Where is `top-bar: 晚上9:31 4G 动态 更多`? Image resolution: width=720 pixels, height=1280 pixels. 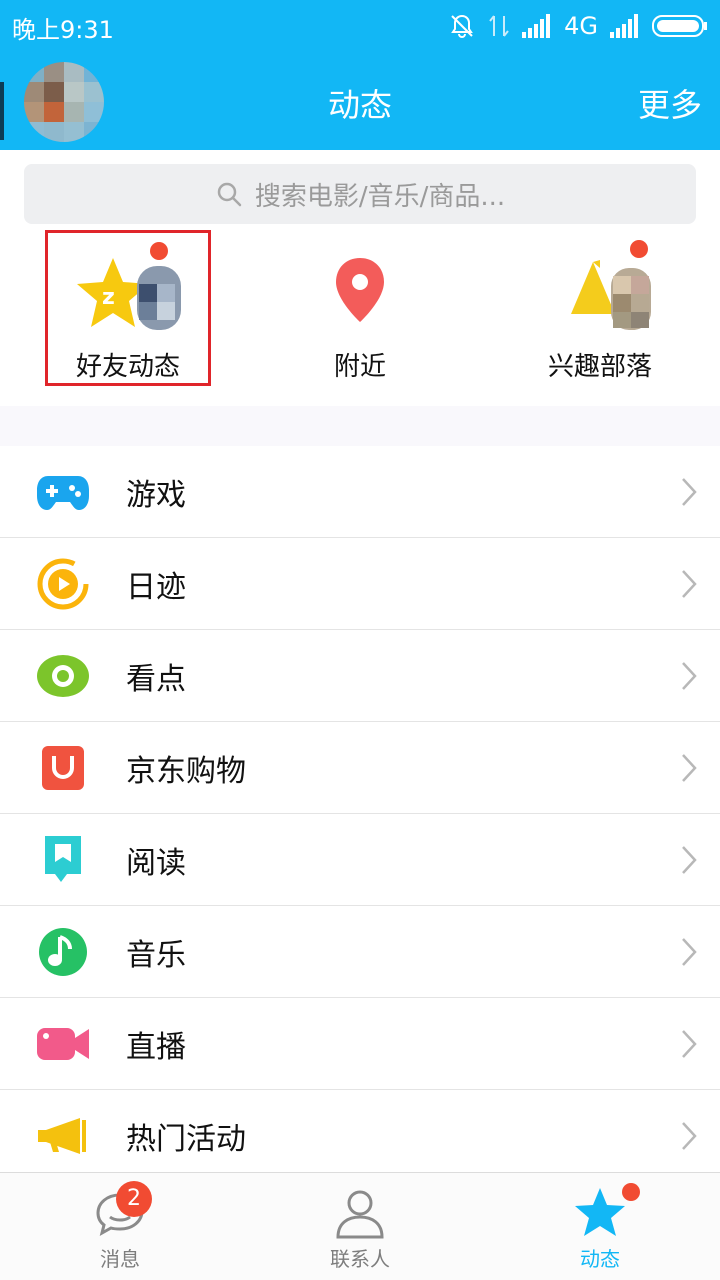 top-bar: 晚上9:31 4G 动态 更多 is located at coordinates (360, 75).